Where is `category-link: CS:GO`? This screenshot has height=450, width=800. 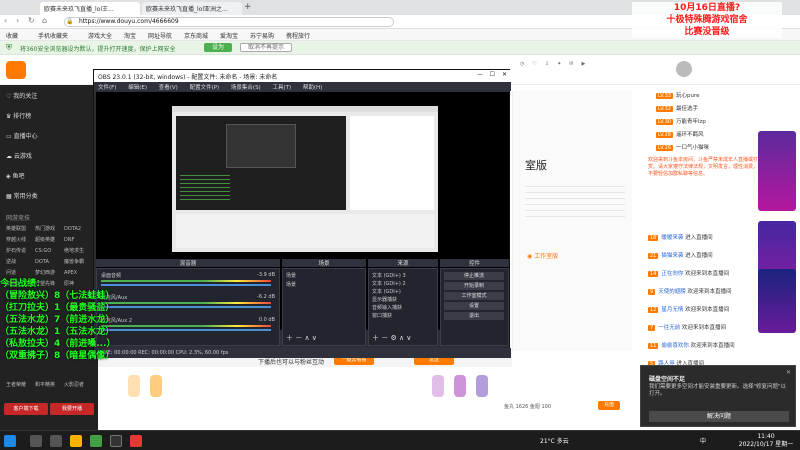 category-link: CS:GO is located at coordinates (49, 251).